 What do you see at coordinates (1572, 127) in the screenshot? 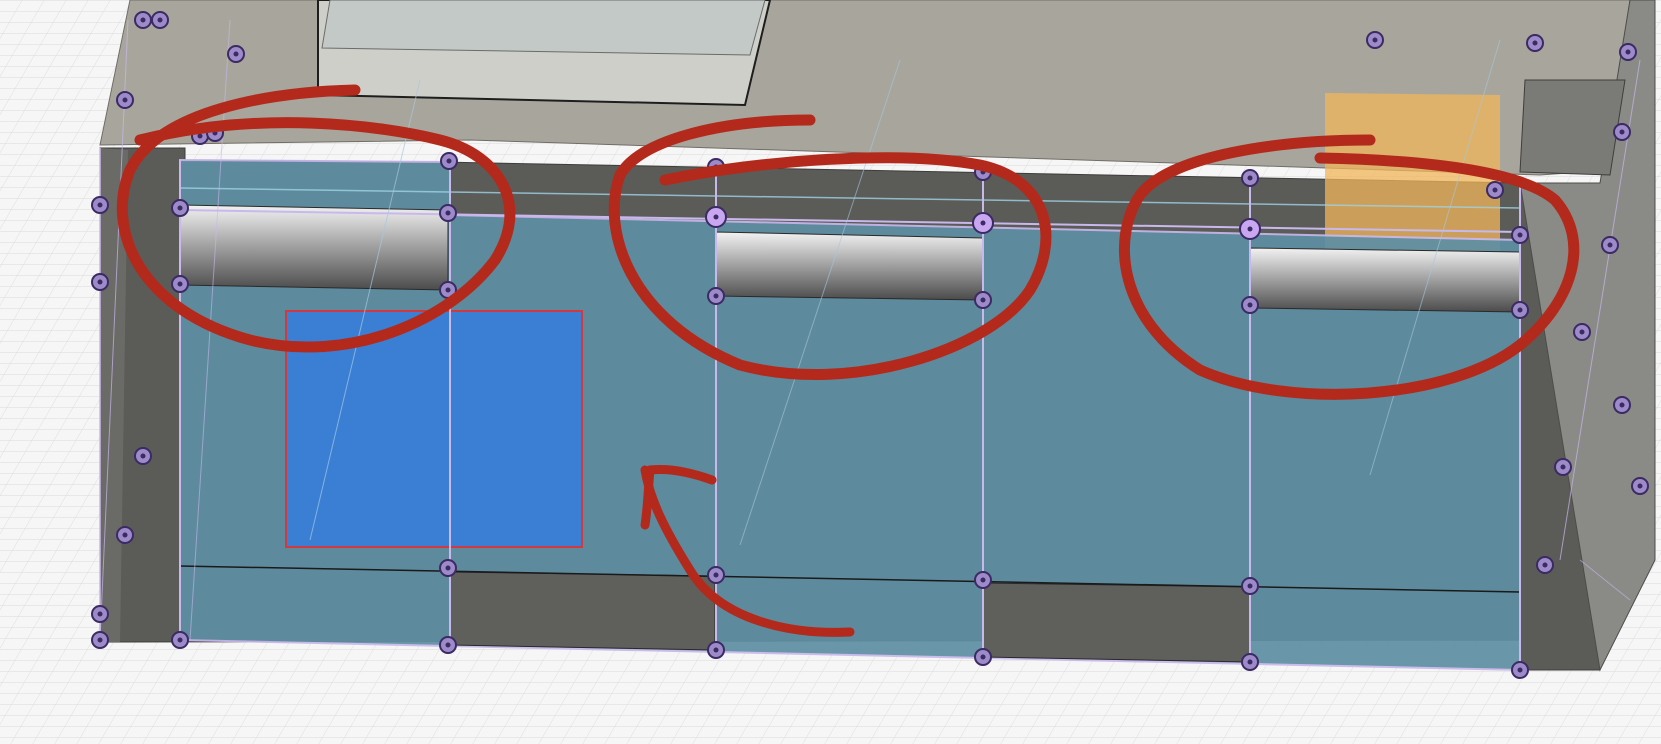
I see `right-top-block` at bounding box center [1572, 127].